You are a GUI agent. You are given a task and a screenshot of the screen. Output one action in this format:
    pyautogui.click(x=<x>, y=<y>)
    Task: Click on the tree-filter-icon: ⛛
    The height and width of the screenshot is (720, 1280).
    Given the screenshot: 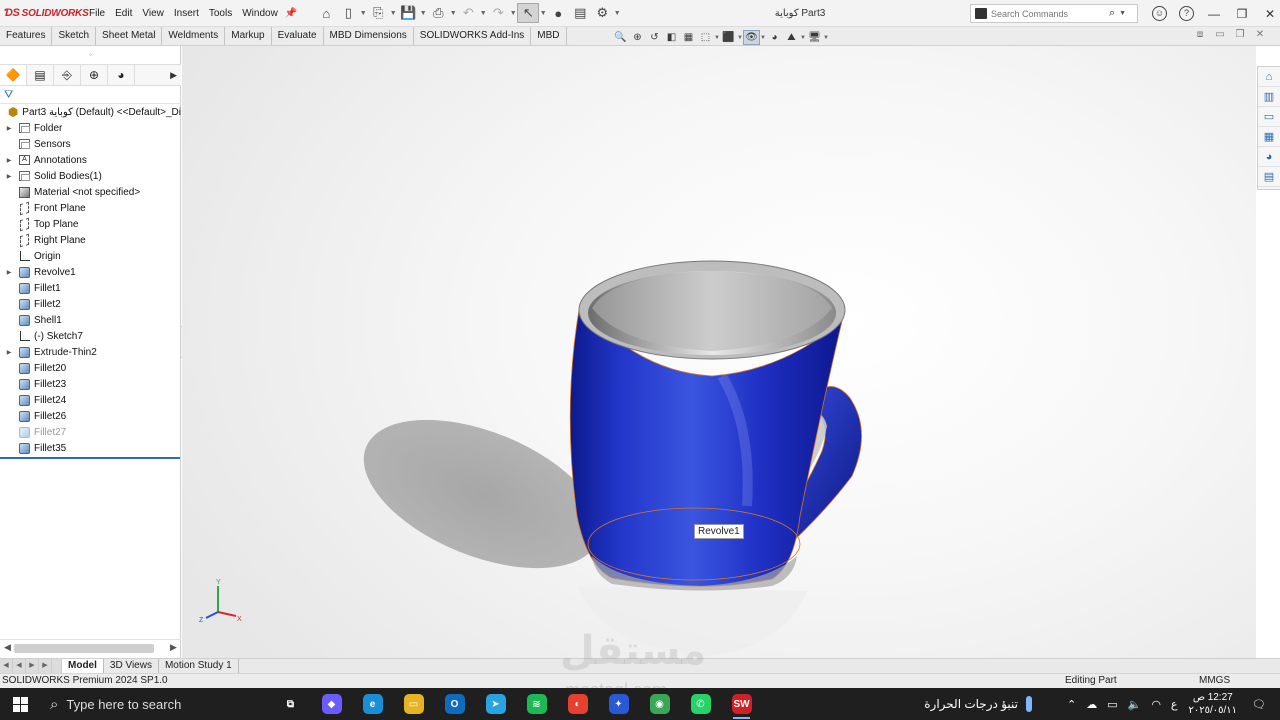 What is the action you would take?
    pyautogui.click(x=90, y=95)
    